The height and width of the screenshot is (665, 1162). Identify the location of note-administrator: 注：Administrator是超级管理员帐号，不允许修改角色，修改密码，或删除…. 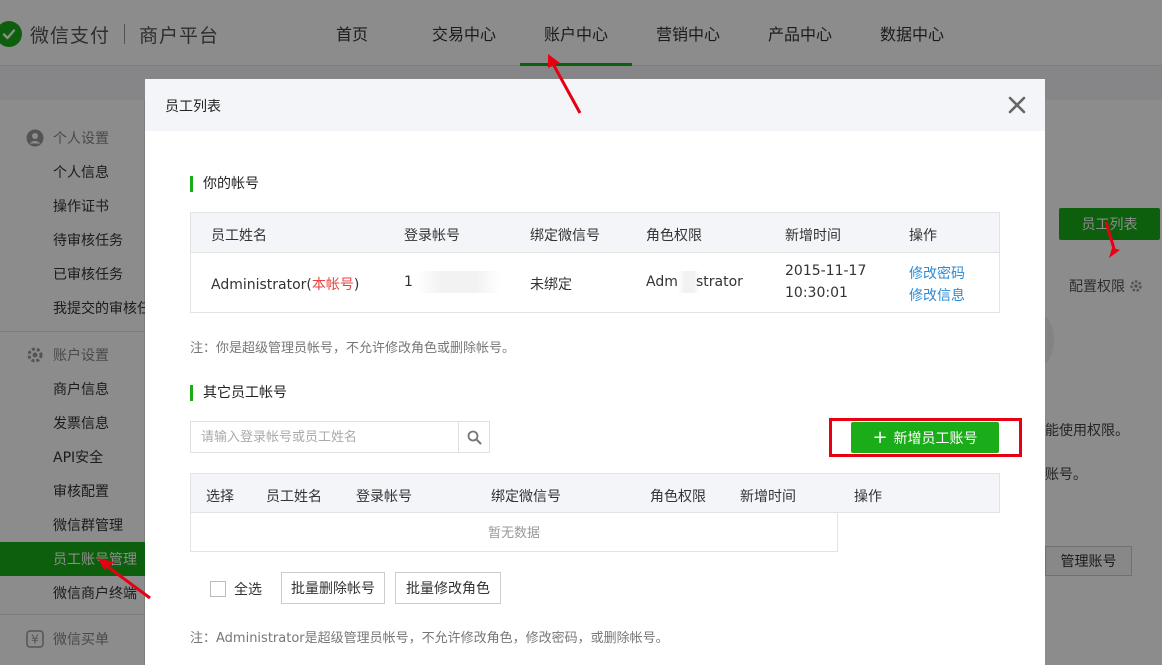
(429, 638).